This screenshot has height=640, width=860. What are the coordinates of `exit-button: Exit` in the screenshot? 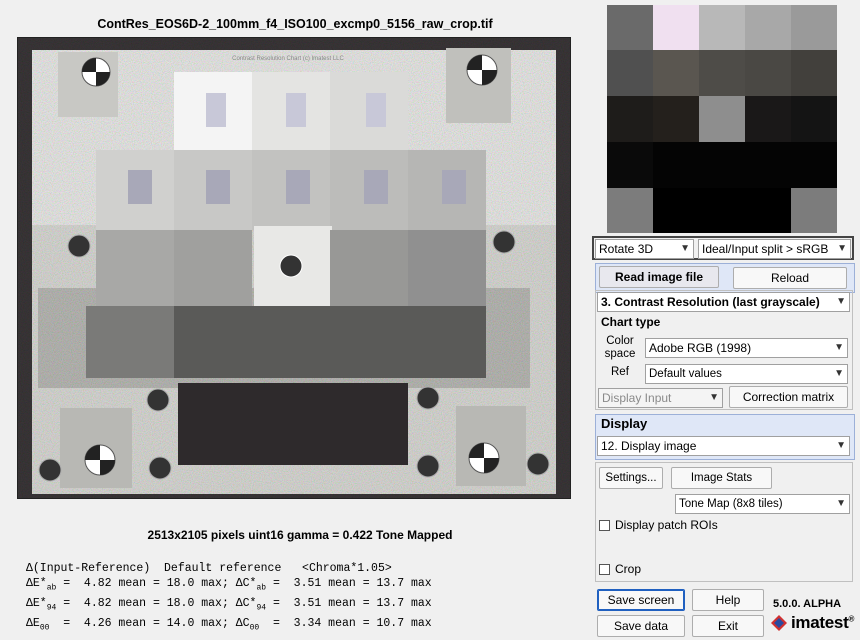 It's located at (728, 626).